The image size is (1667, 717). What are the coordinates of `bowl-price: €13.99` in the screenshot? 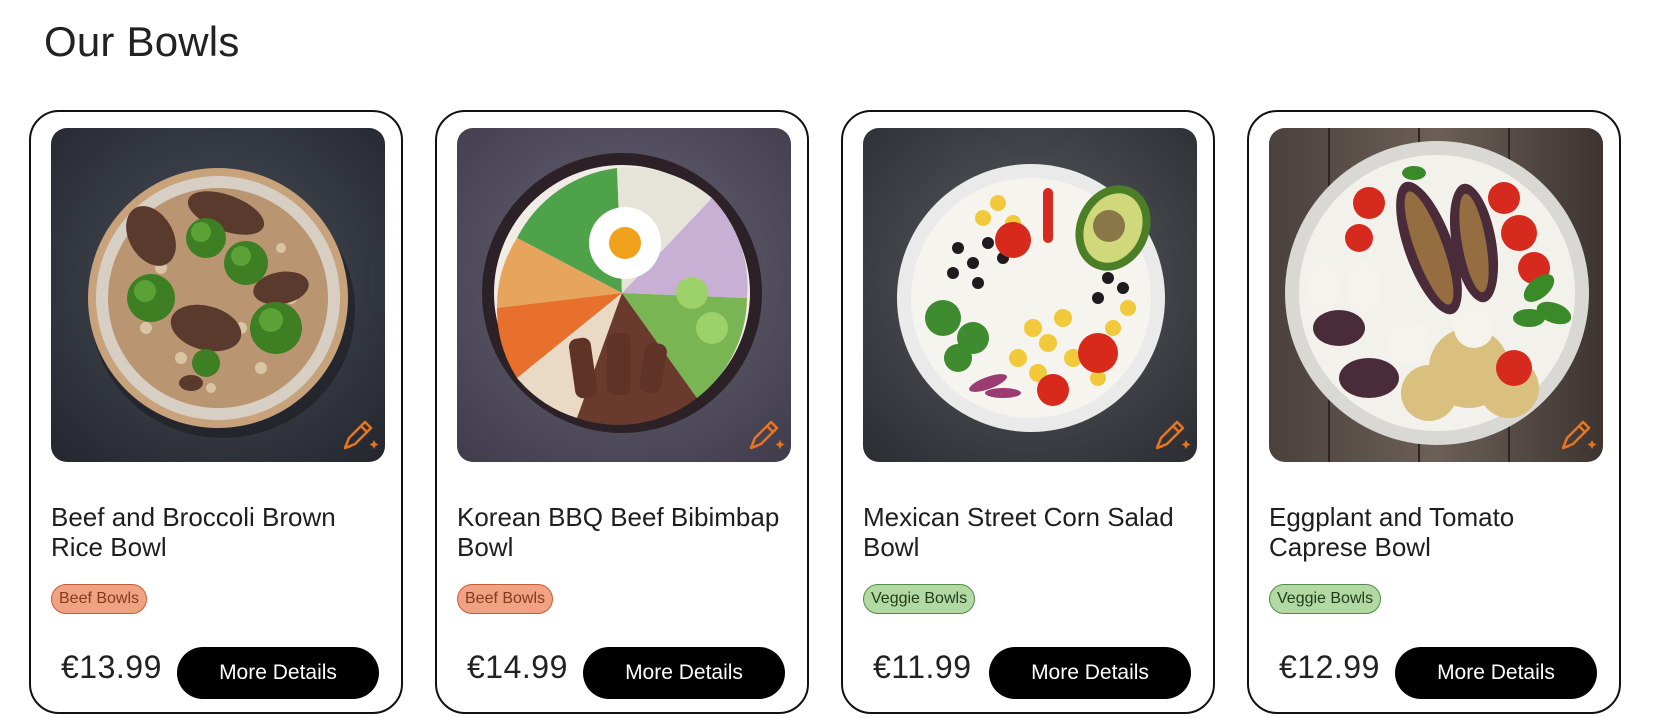 It's located at (111, 667).